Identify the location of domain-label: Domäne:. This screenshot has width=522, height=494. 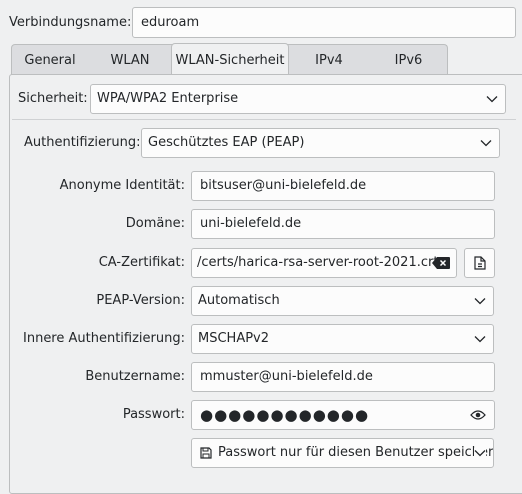
(155, 223).